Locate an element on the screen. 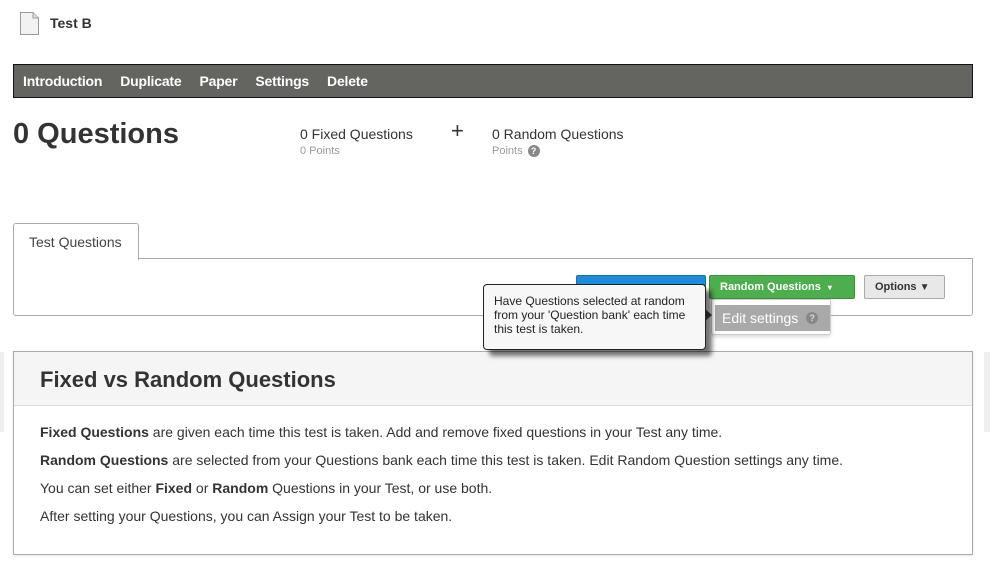 The height and width of the screenshot is (562, 990). menu-item-label: Edit settings is located at coordinates (760, 318).